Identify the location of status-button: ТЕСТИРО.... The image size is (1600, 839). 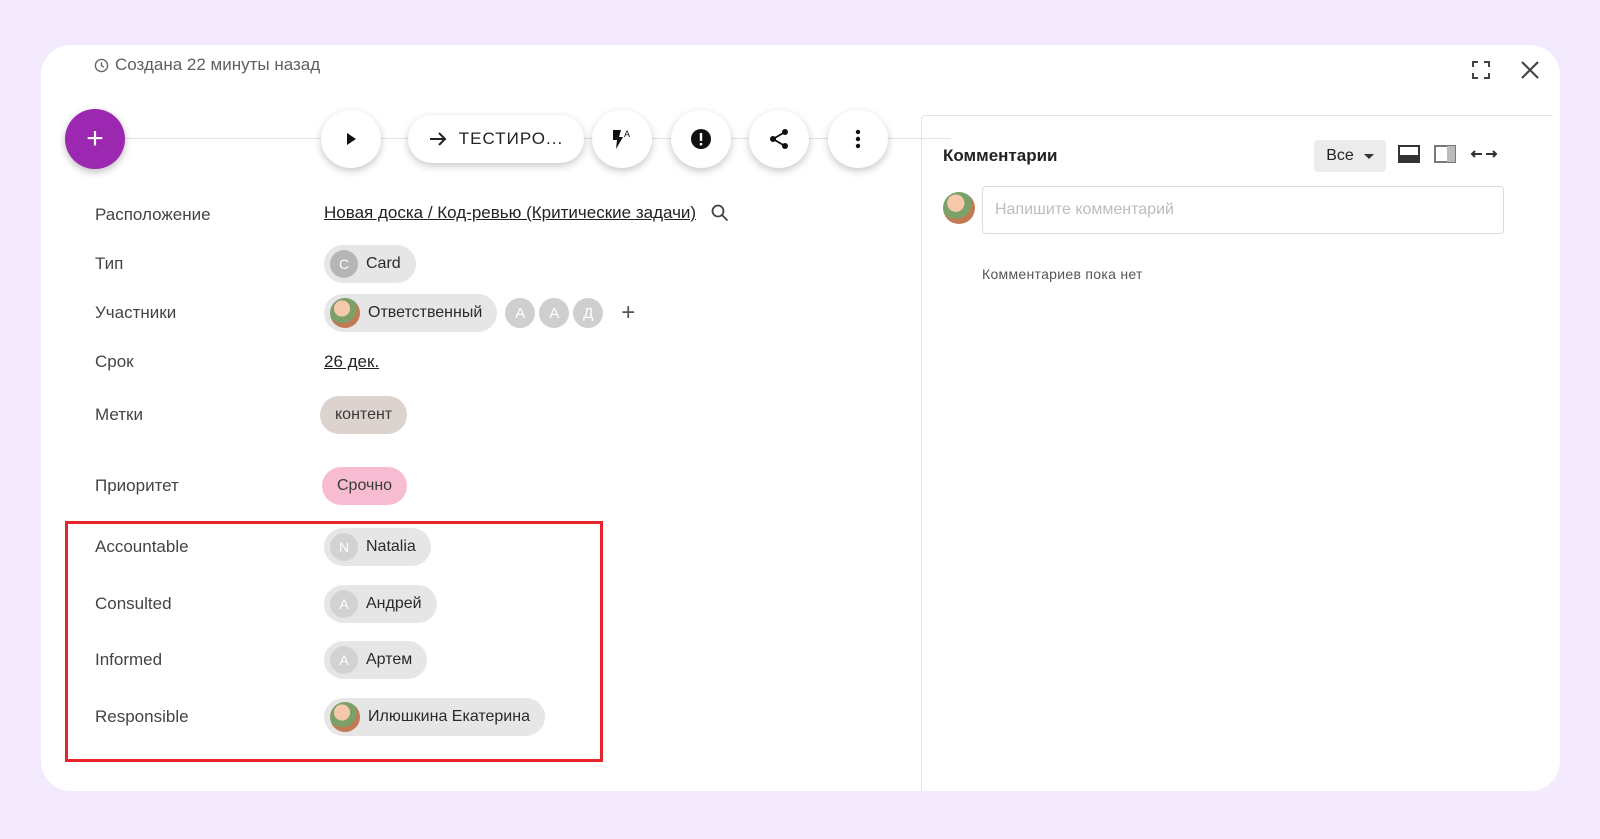
(496, 139).